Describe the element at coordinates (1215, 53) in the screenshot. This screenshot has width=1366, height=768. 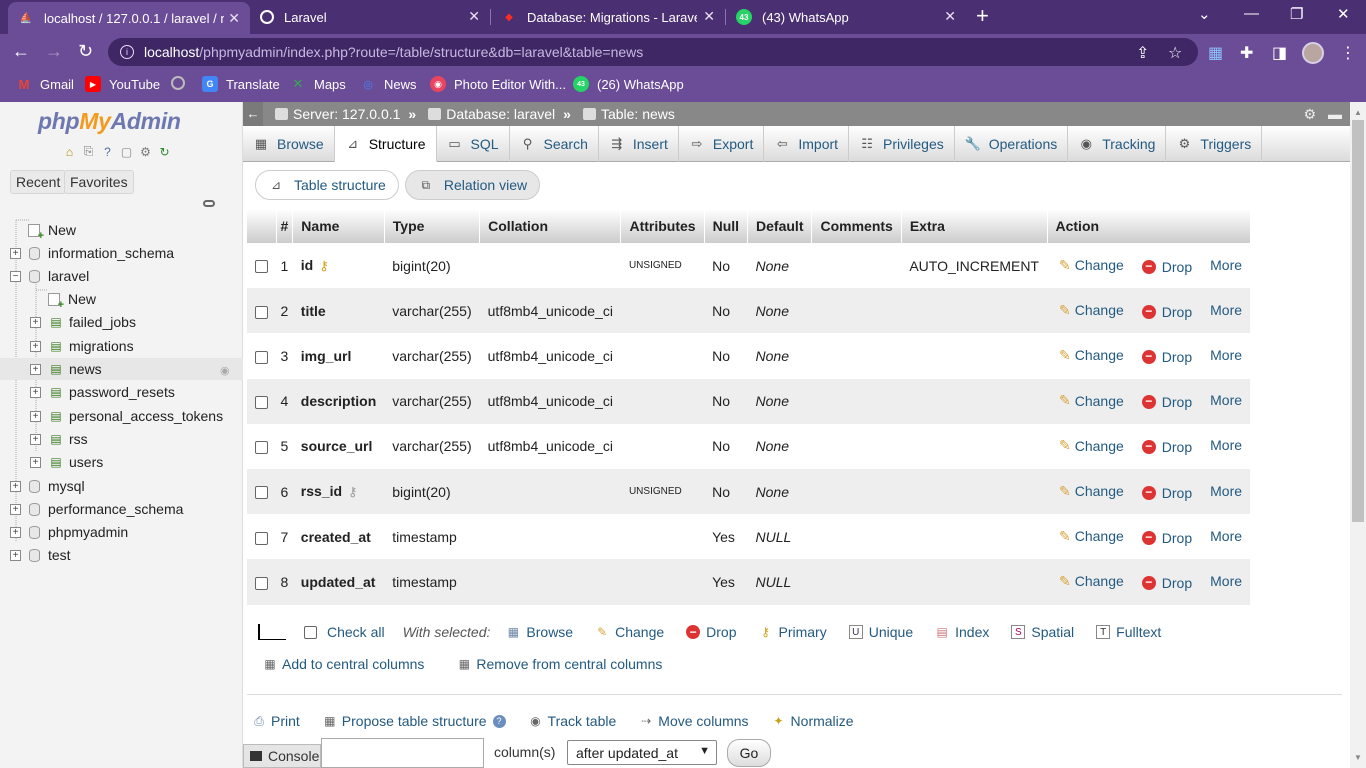
I see `app-grid-icon: ▦` at that location.